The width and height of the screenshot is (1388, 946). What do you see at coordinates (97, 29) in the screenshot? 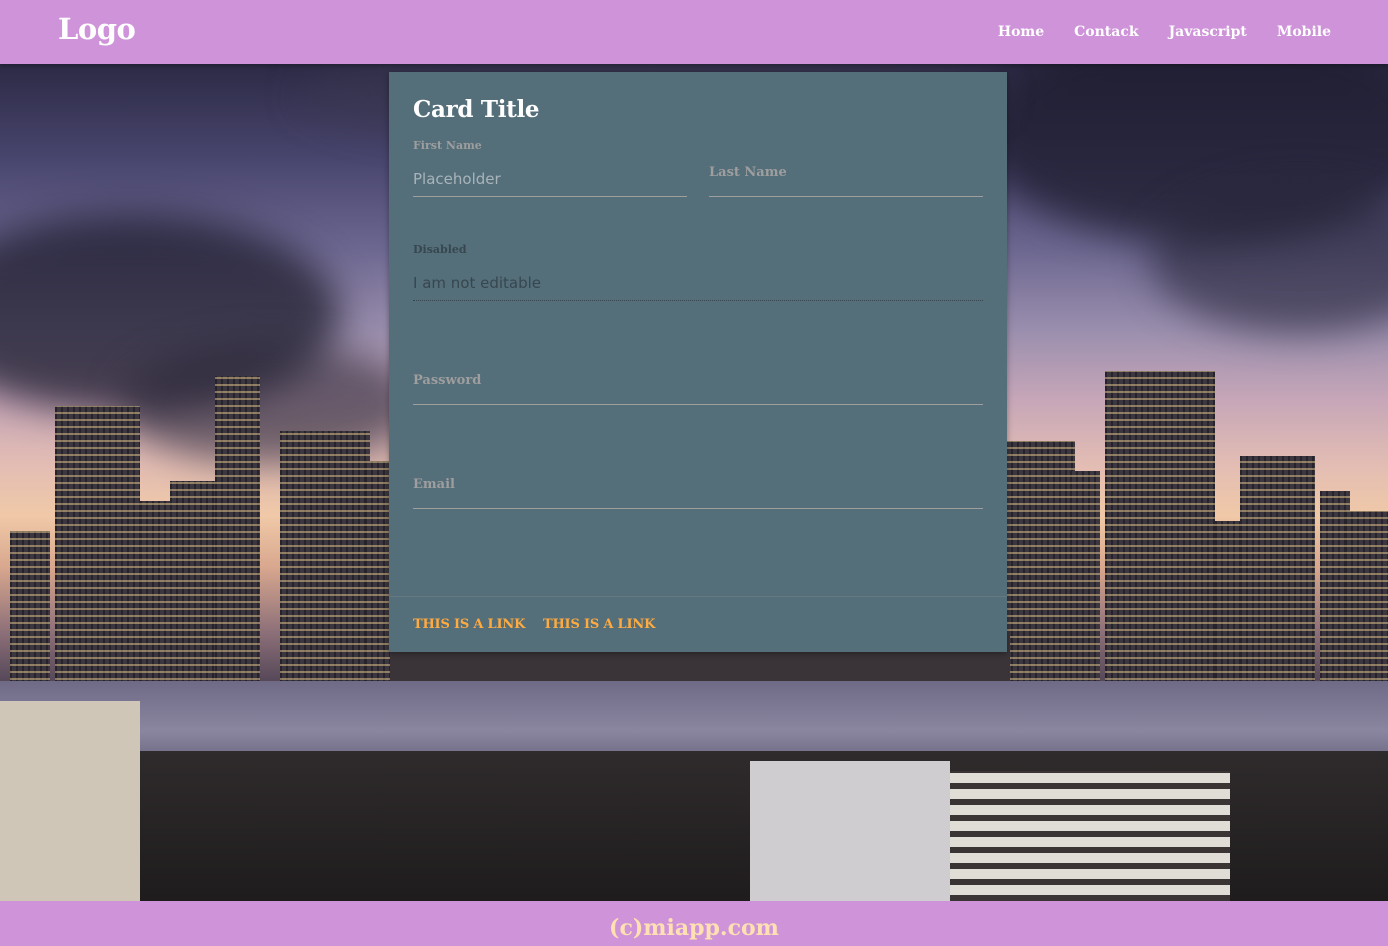
I see `logo: Logo` at bounding box center [97, 29].